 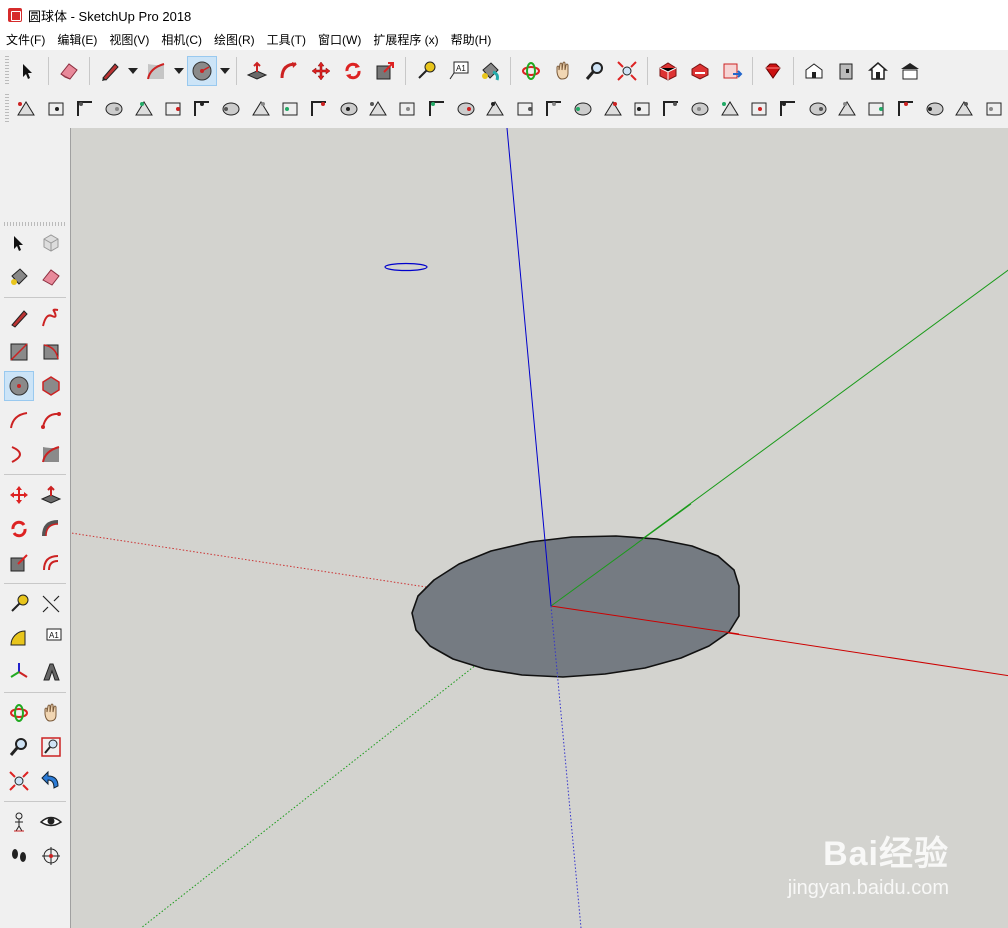 What do you see at coordinates (51, 277) in the screenshot?
I see `eraser-button` at bounding box center [51, 277].